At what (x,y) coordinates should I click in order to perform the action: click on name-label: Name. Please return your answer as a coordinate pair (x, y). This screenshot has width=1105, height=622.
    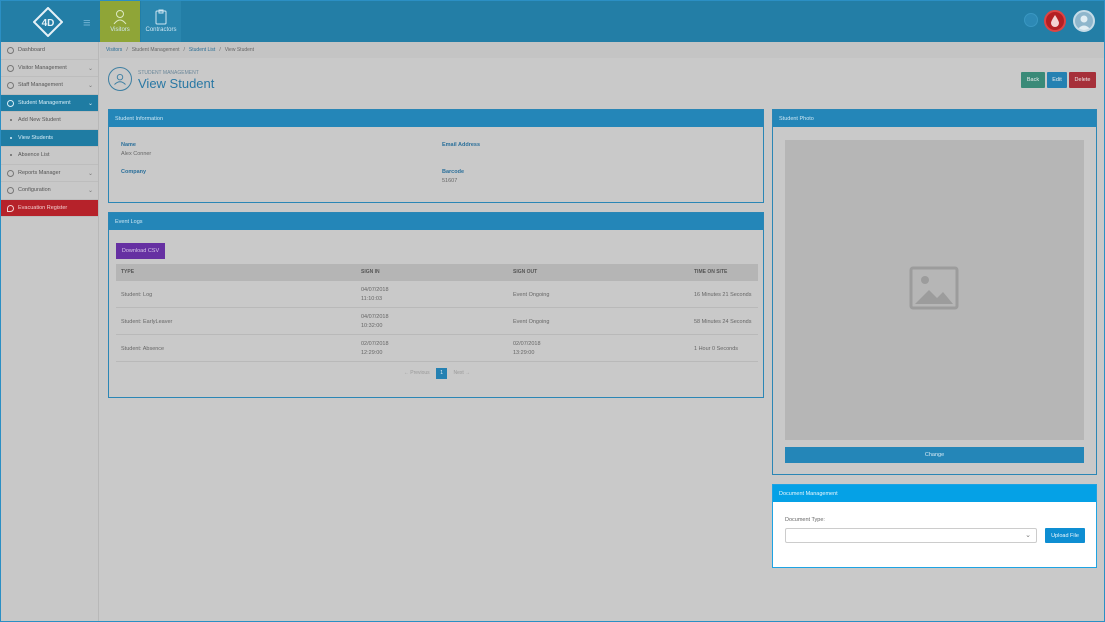
    Looking at the image, I should click on (128, 145).